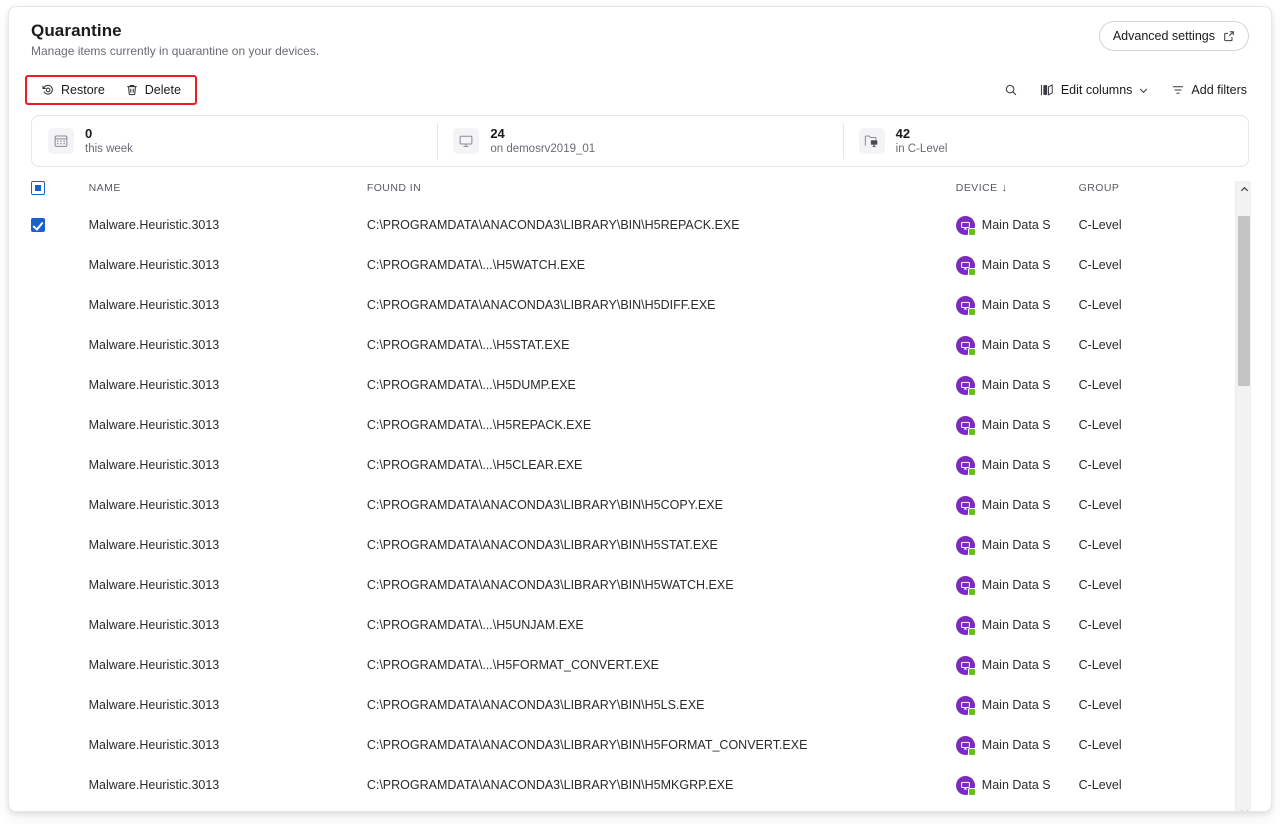 The image size is (1280, 824). What do you see at coordinates (1244, 807) in the screenshot?
I see `scroll-down-button` at bounding box center [1244, 807].